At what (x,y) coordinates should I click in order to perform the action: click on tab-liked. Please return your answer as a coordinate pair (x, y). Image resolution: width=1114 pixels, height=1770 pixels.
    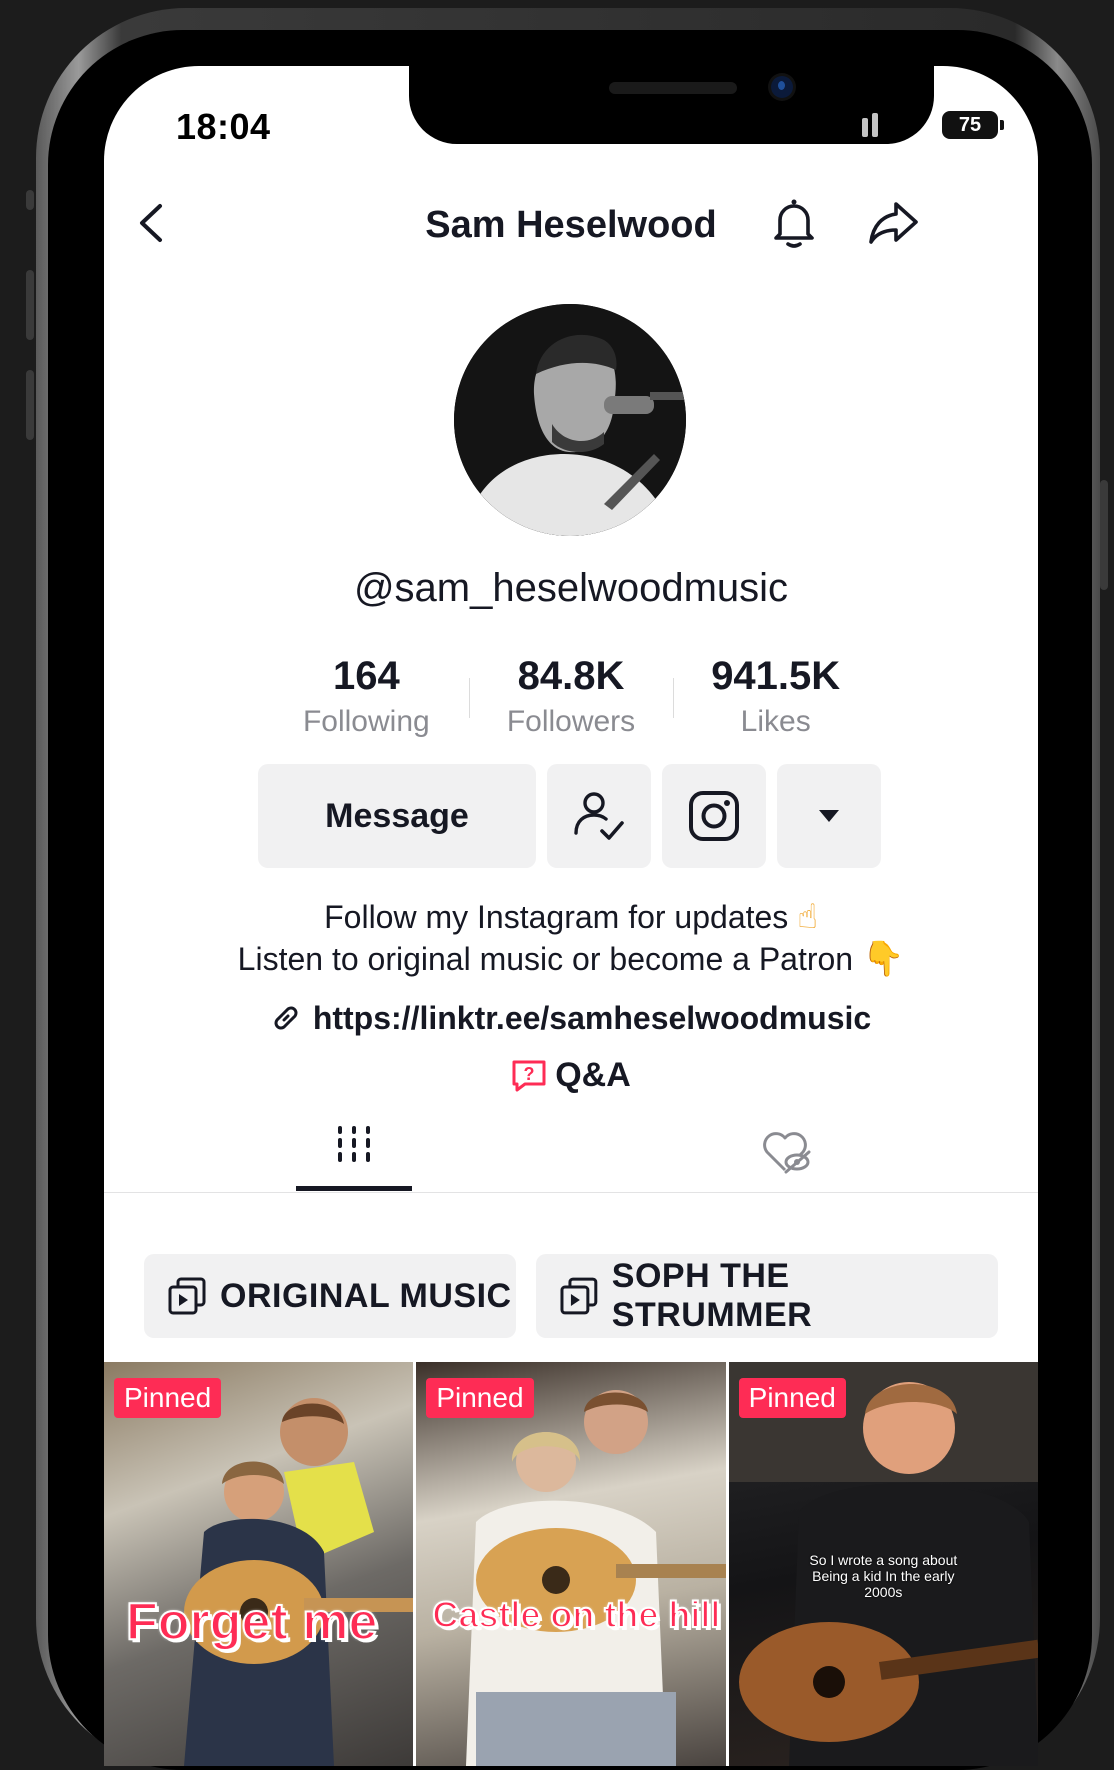
    Looking at the image, I should click on (785, 1152).